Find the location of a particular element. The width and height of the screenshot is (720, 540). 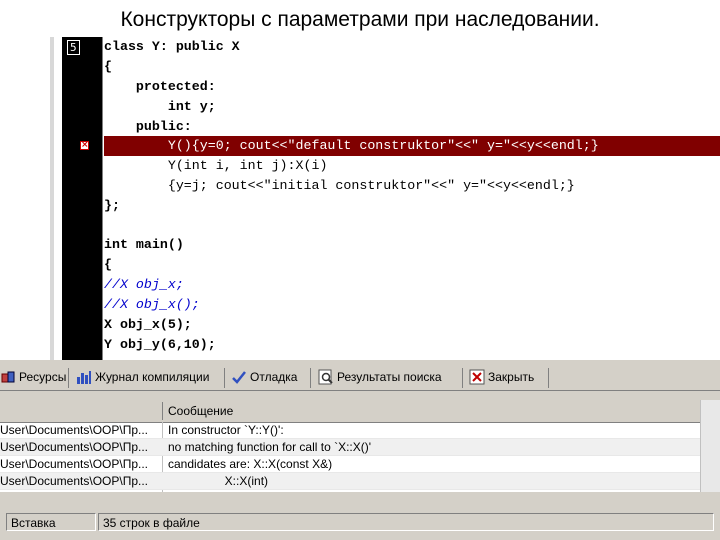

status-insert-mode: Вставка is located at coordinates (51, 522).